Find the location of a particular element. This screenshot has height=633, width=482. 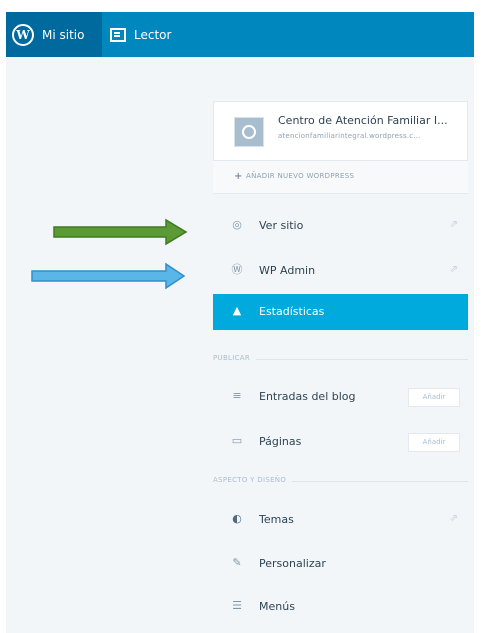

masterbar: W Mi sitio Lector is located at coordinates (240, 34).